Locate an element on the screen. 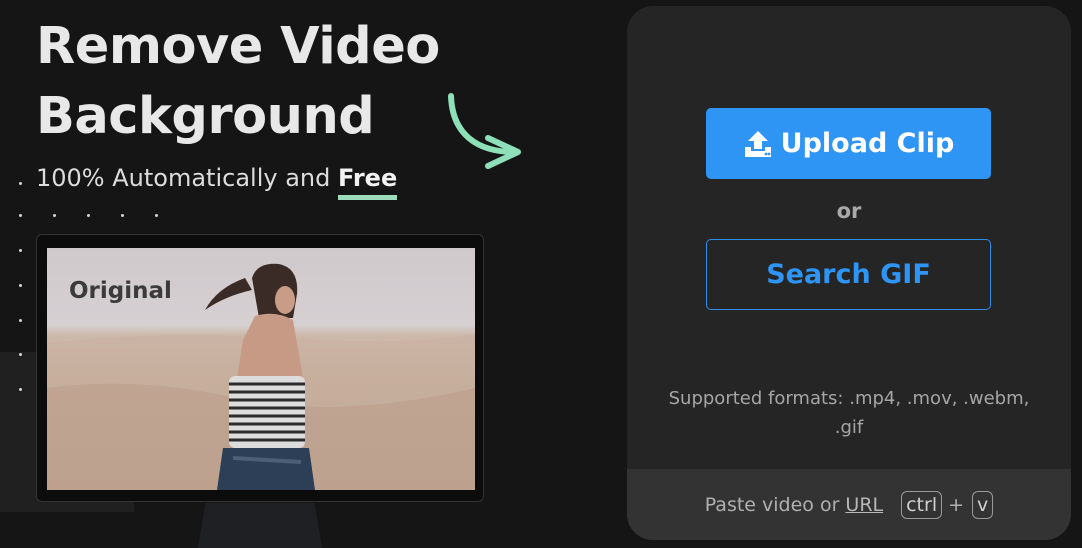  paste-text: Paste video or is located at coordinates (772, 504).